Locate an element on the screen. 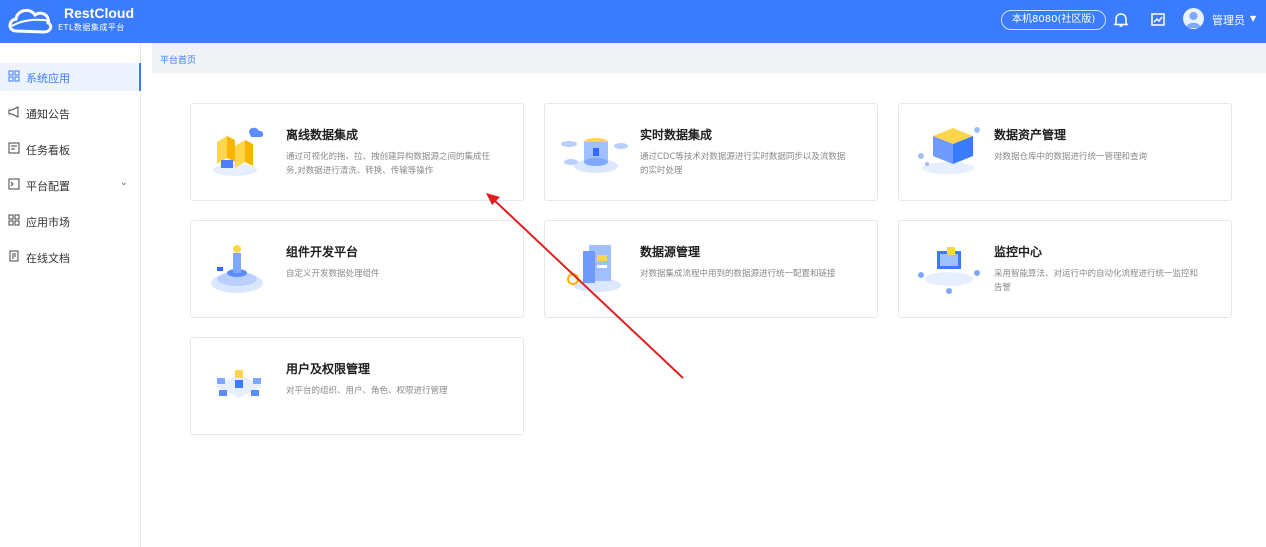 The width and height of the screenshot is (1266, 547). annotation-arrow is located at coordinates (585, 286).